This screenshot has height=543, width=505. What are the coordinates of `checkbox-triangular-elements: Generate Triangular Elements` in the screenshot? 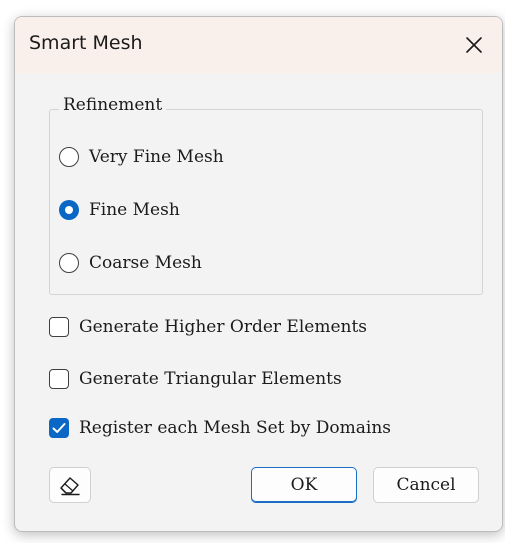 It's located at (195, 379).